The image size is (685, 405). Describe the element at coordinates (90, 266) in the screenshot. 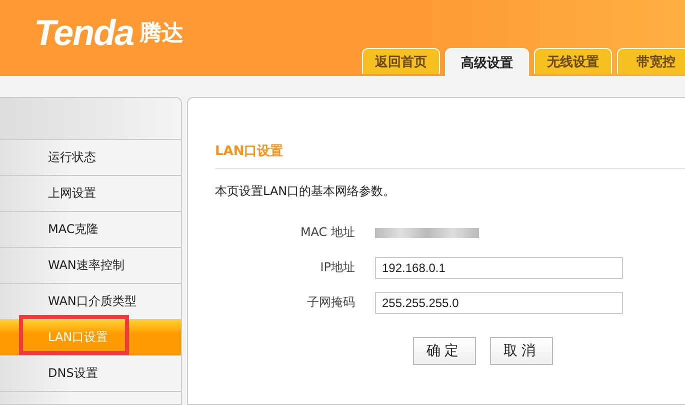

I see `sidebar-item: WAN速率控制` at that location.